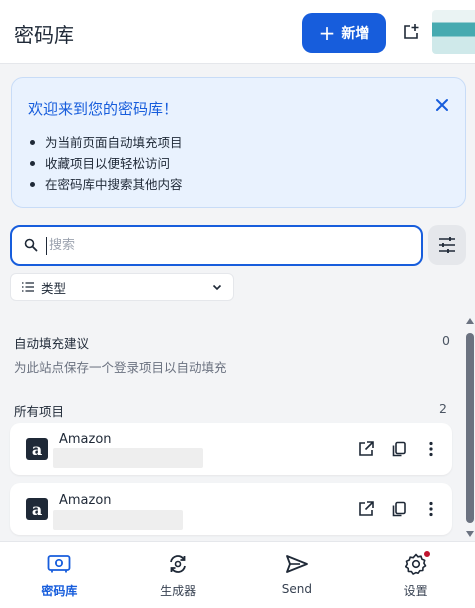 This screenshot has width=475, height=608. I want to click on welcome-bullet: 收藏项目以便轻松访问, so click(105, 163).